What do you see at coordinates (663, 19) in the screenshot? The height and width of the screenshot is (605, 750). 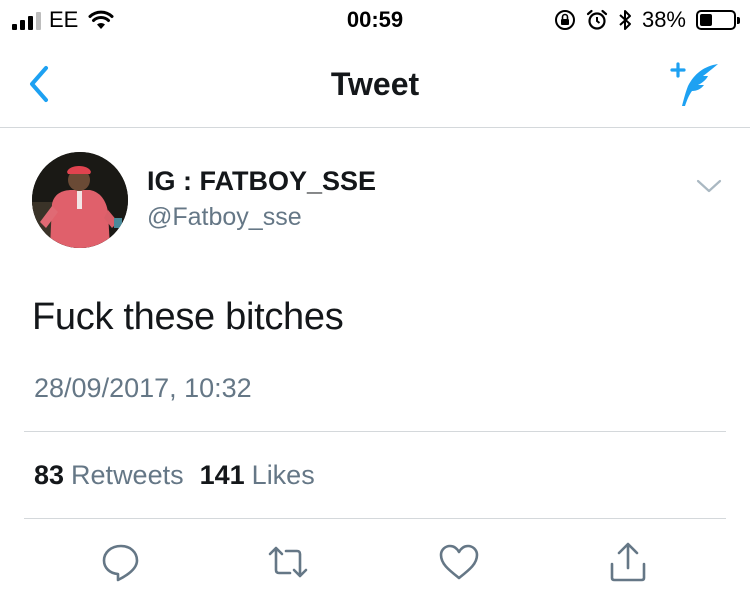 I see `battery-percent: 38%` at bounding box center [663, 19].